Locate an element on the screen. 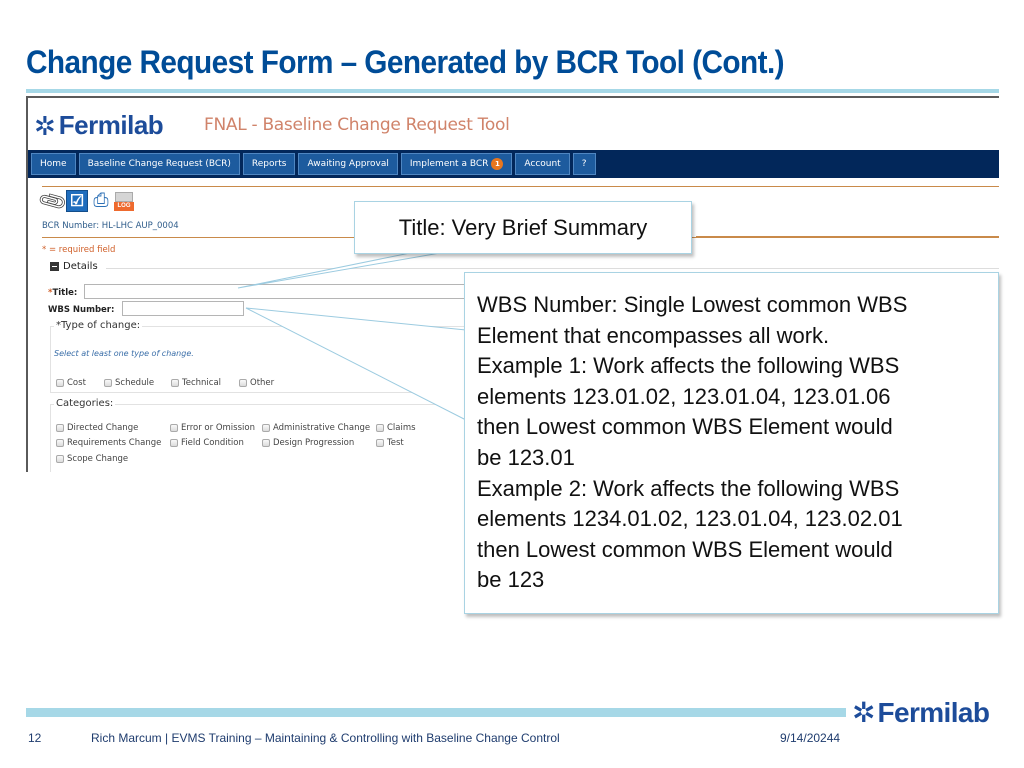 Image resolution: width=1024 pixels, height=768 pixels. checkbox-label: Other is located at coordinates (262, 383).